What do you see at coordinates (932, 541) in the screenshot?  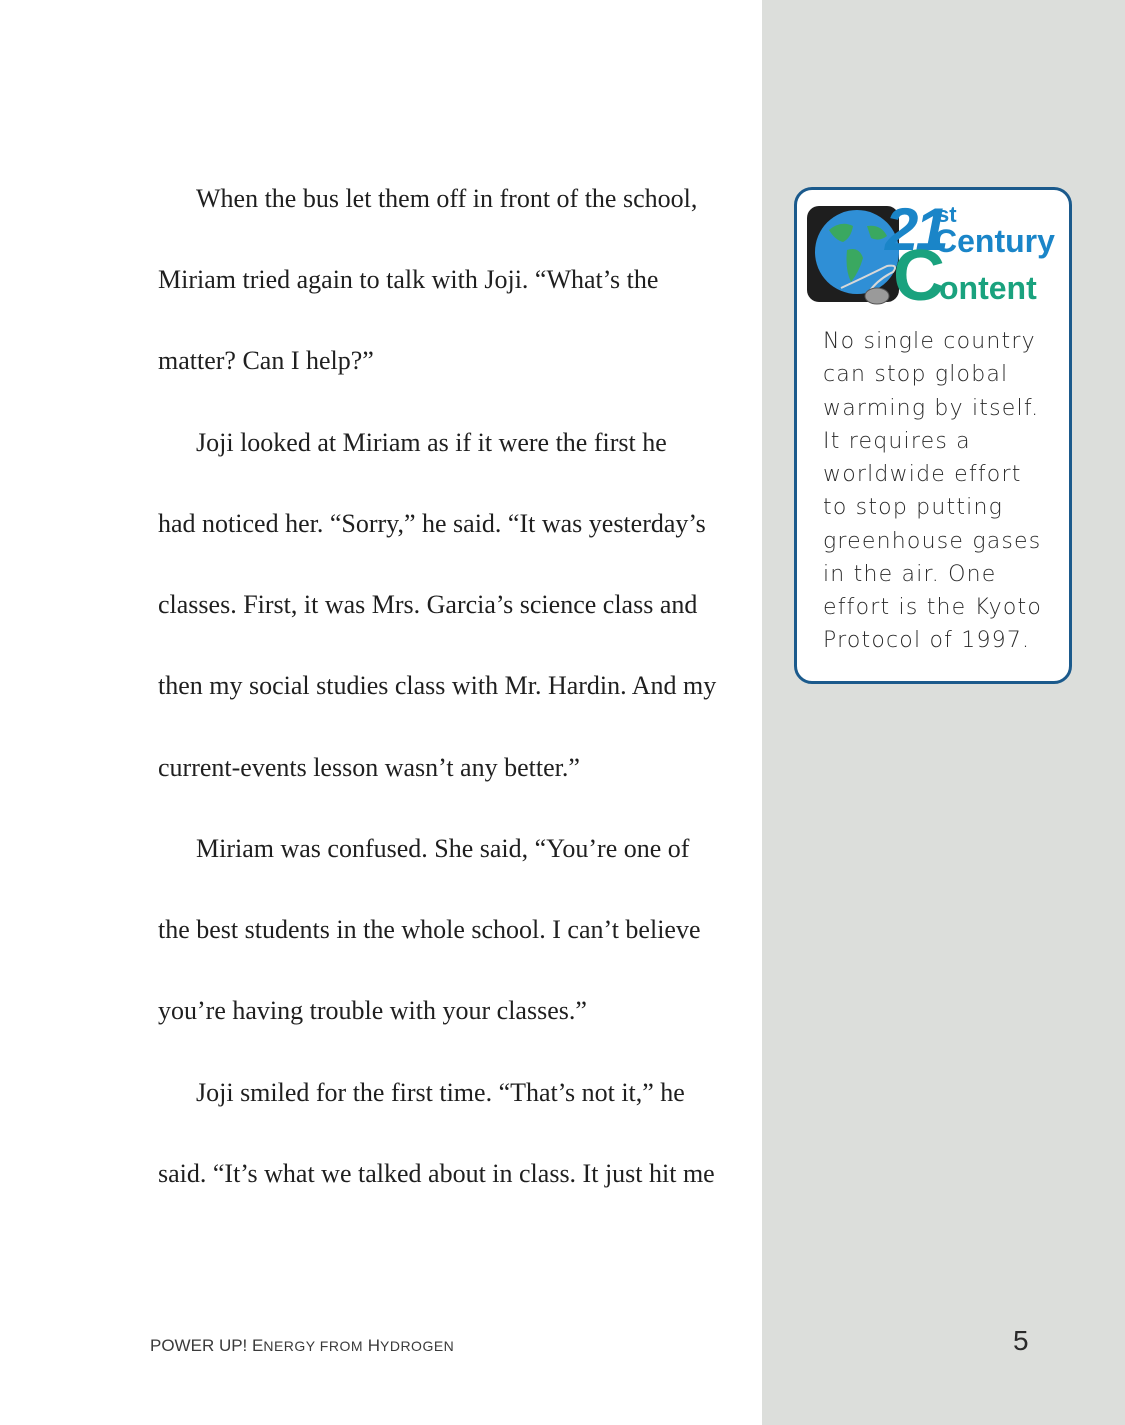 I see `callout-line: greenhouse gases` at bounding box center [932, 541].